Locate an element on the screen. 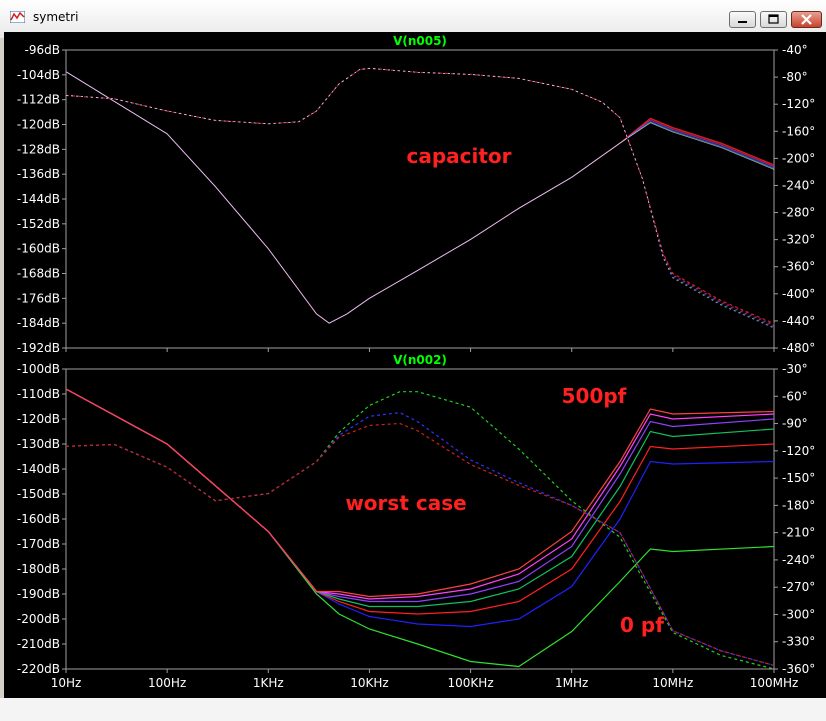  y-right-tick-label: -210° is located at coordinates (798, 533).